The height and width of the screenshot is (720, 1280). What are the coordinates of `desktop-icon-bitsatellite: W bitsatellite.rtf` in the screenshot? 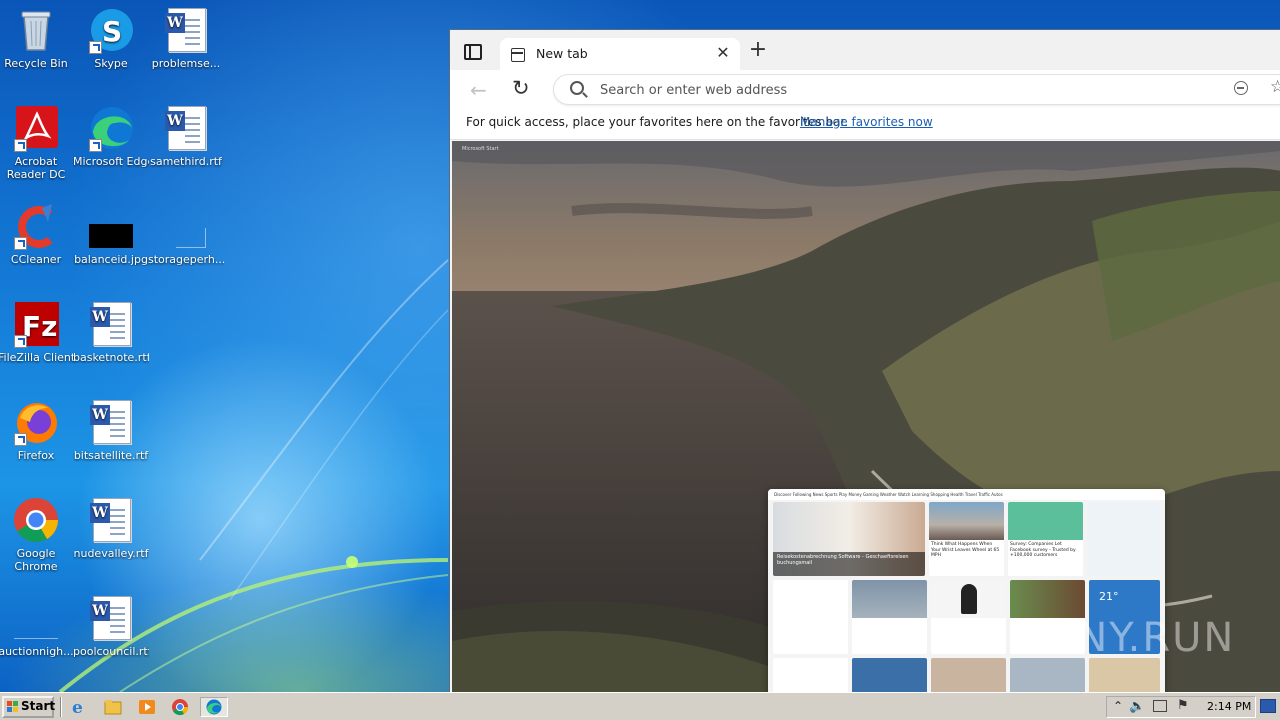 It's located at (111, 430).